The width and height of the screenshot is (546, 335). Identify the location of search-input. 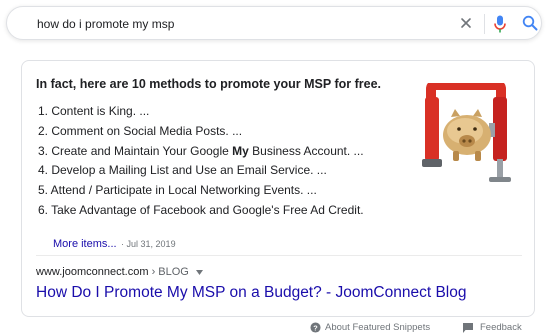
(237, 24).